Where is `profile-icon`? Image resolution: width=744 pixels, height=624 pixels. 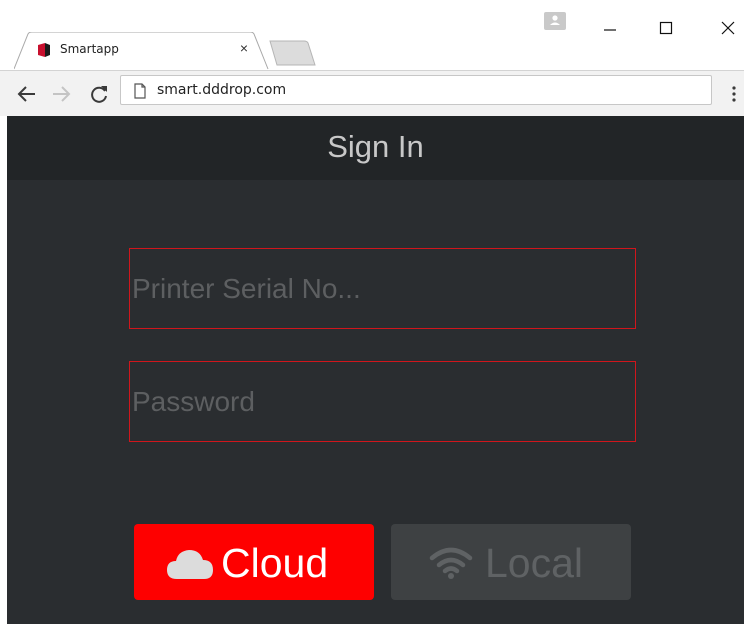 profile-icon is located at coordinates (555, 21).